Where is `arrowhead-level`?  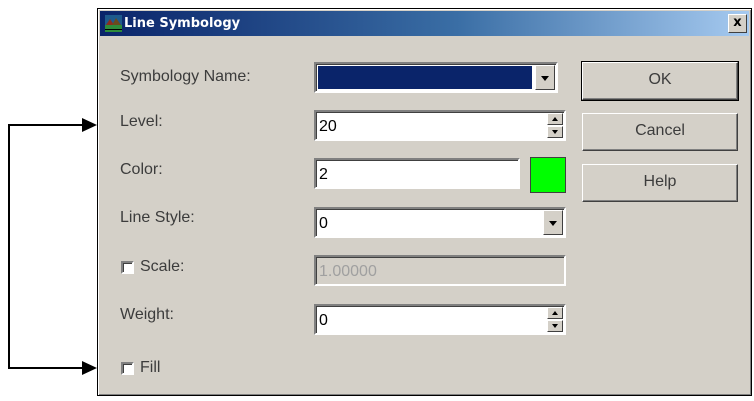
arrowhead-level is located at coordinates (89, 125).